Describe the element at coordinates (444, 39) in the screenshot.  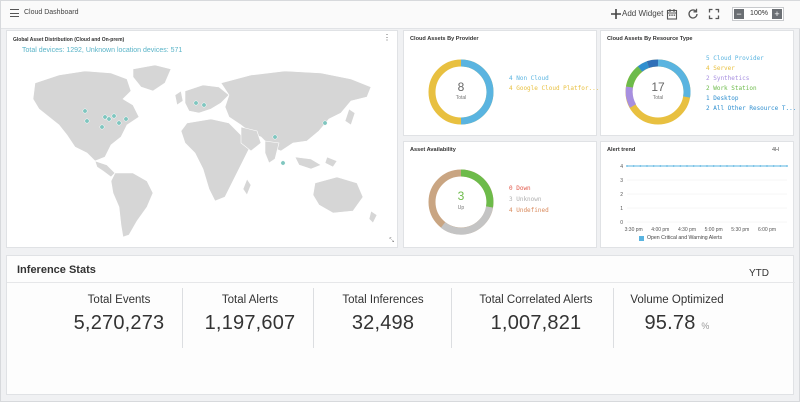
I see `provider-title: Cloud Assets By Provider` at that location.